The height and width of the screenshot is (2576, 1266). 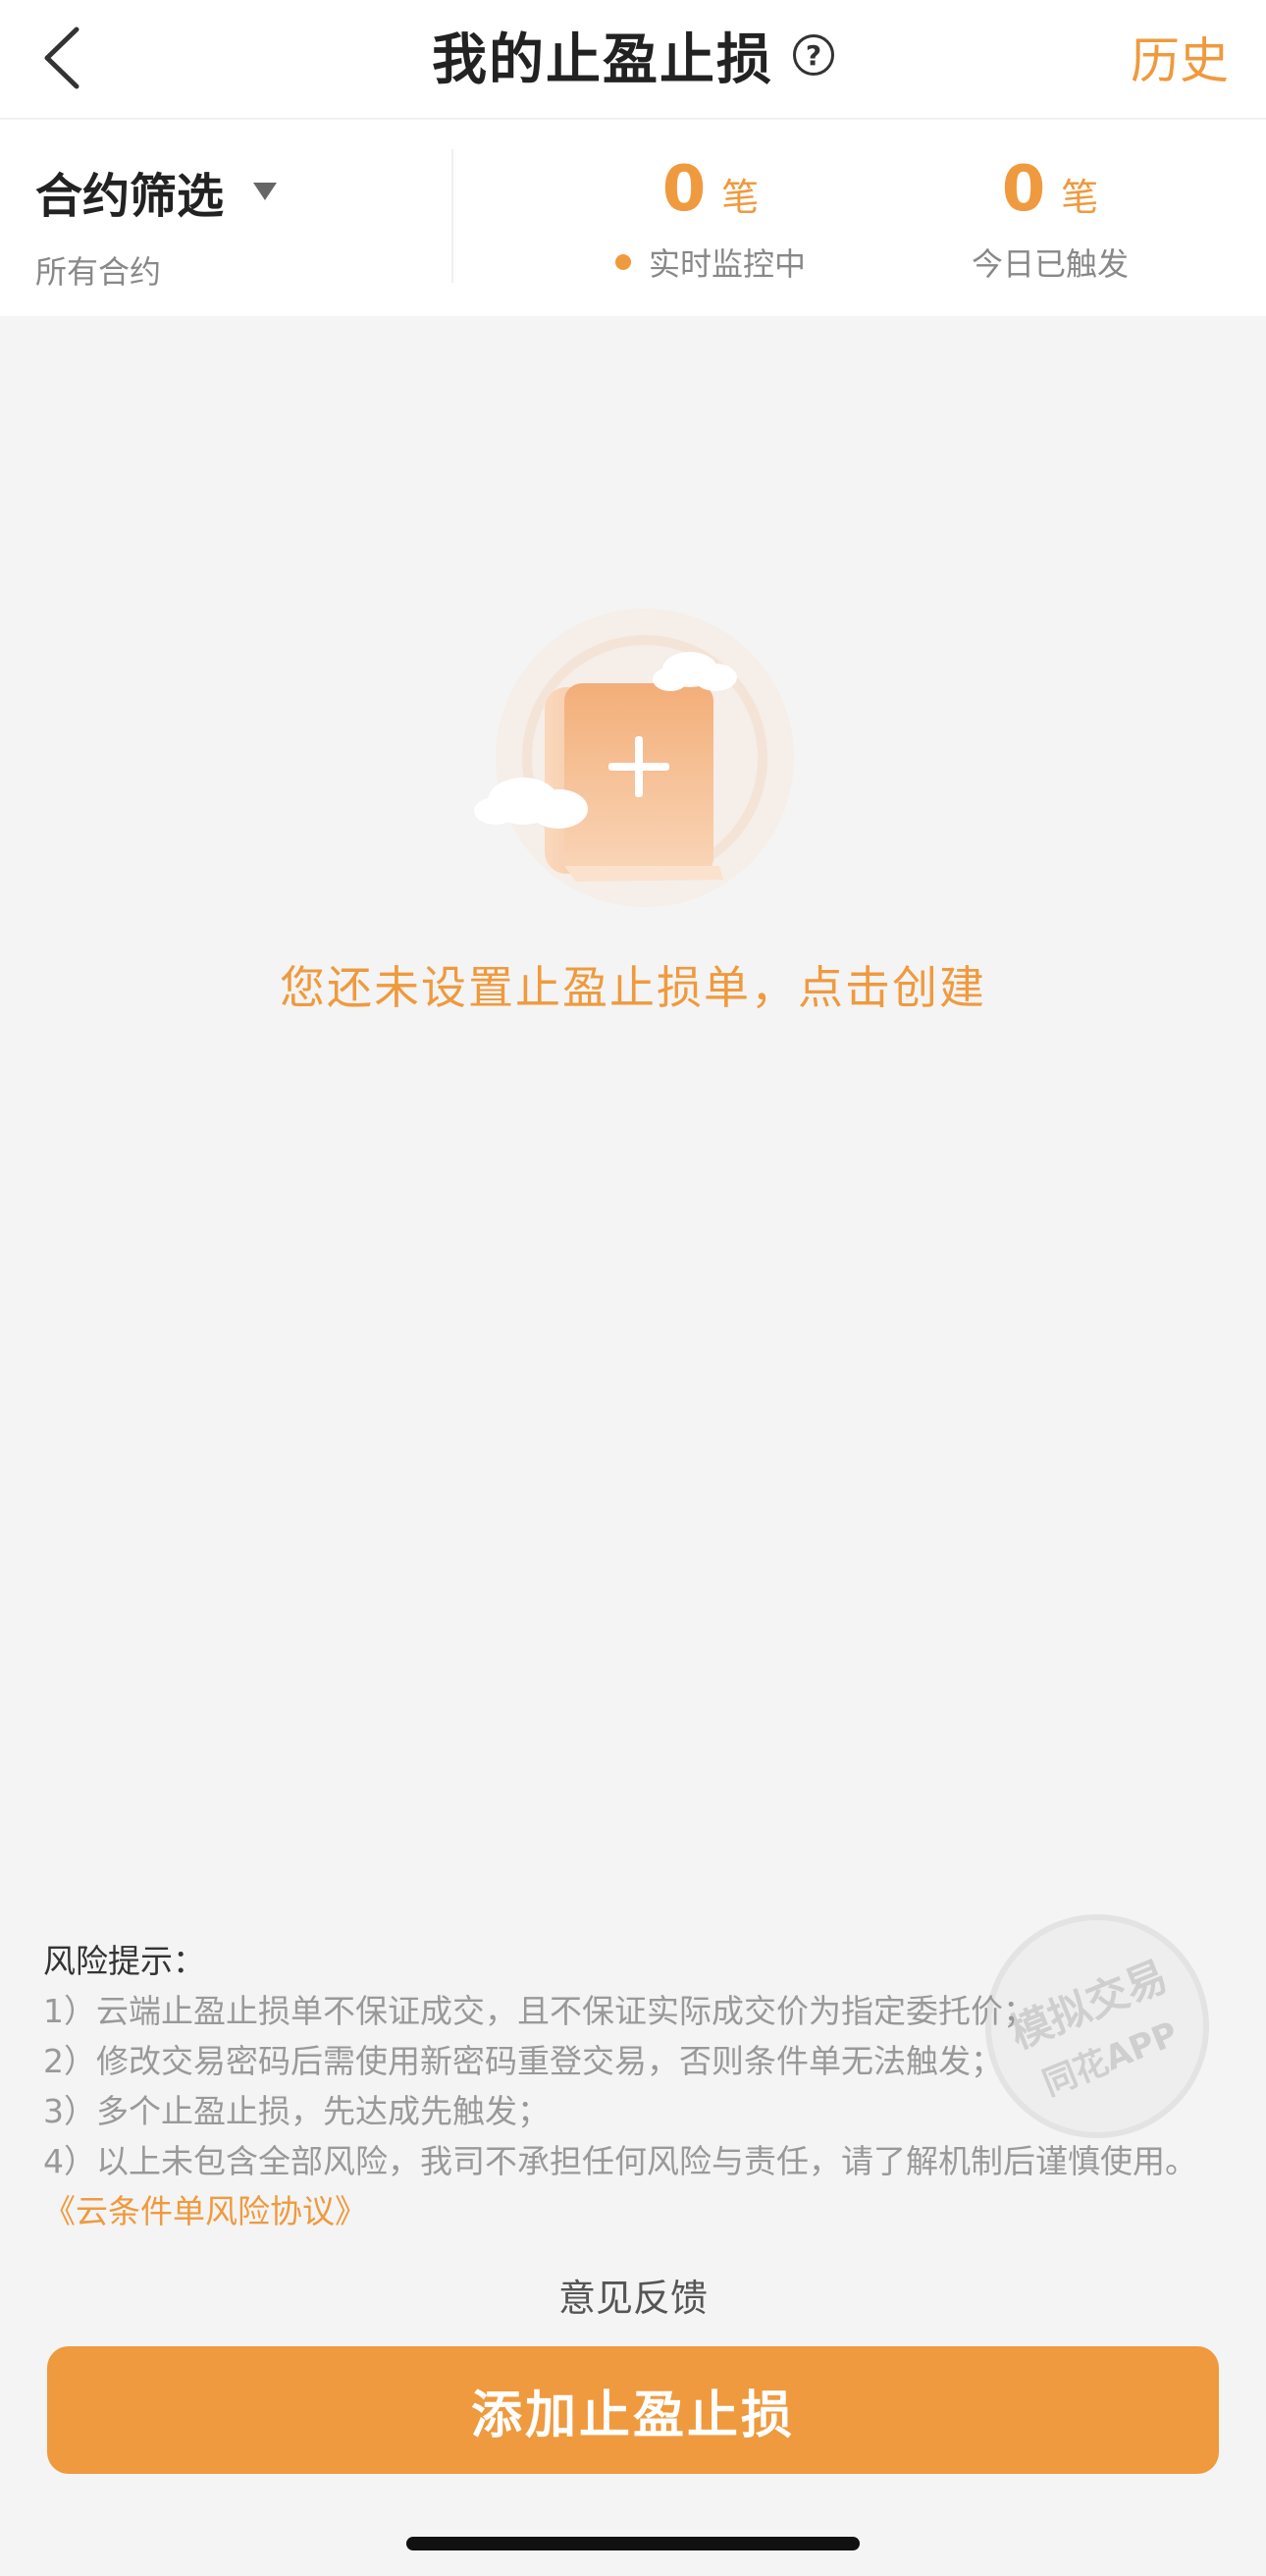 I want to click on risk-item: 3）多个止盈止损，先达成先触发；, so click(x=296, y=2111).